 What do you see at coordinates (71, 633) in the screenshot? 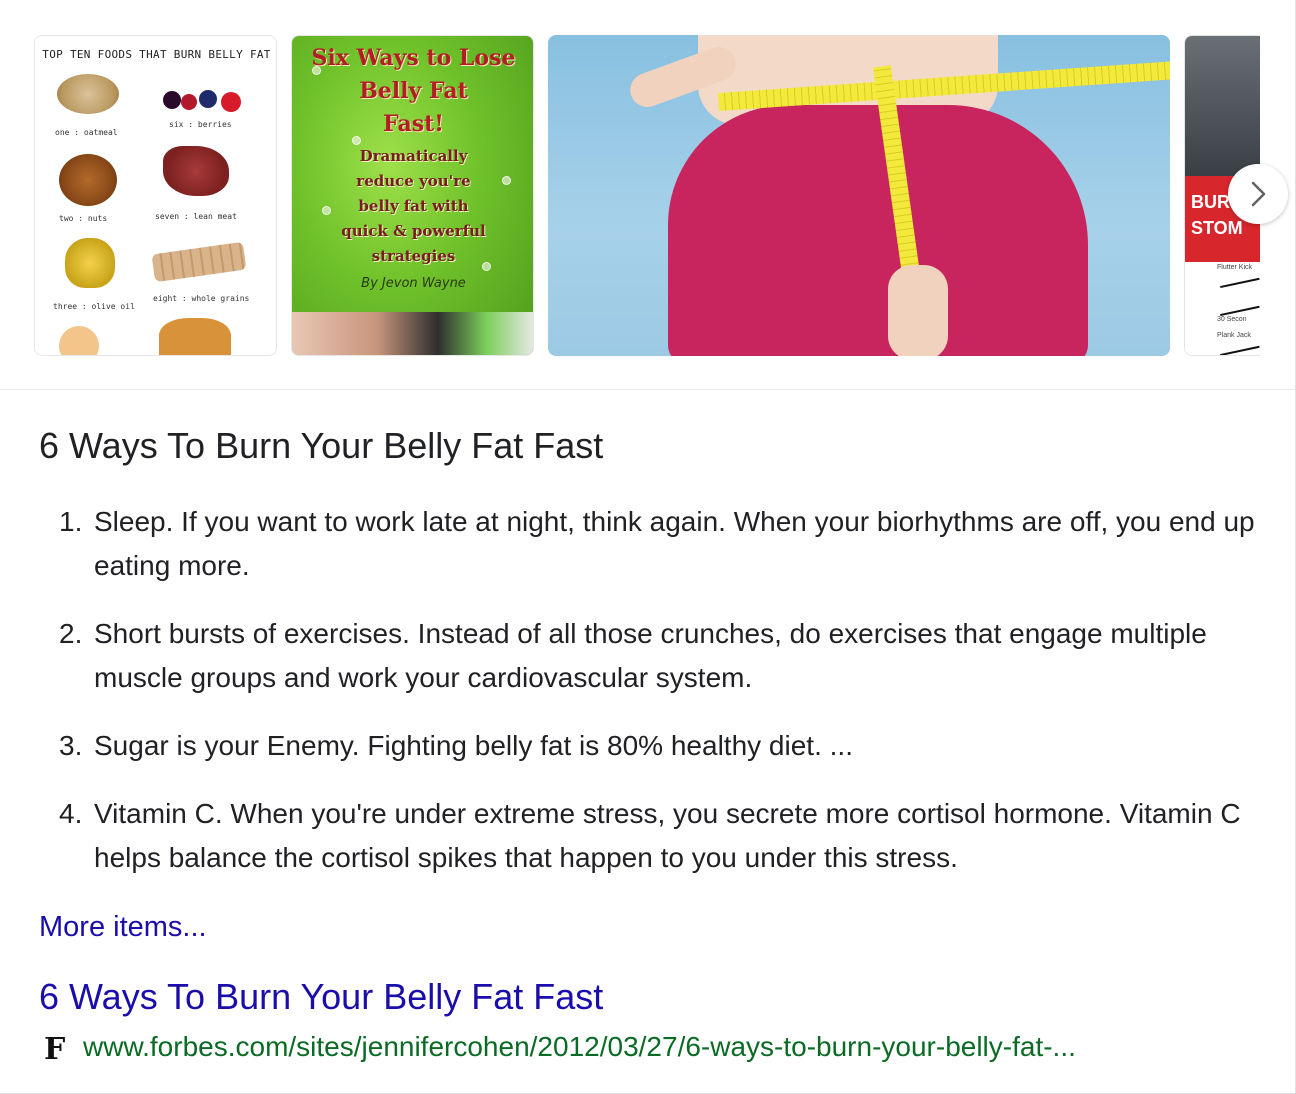
I see `list-item-number: 2.` at bounding box center [71, 633].